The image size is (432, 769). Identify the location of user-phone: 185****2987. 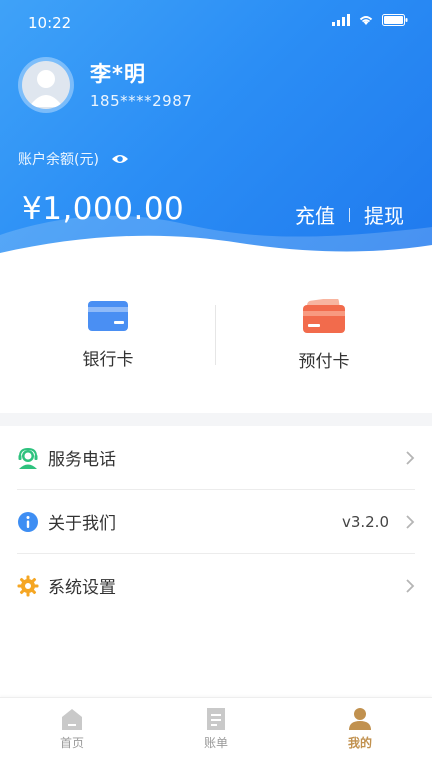
(141, 101).